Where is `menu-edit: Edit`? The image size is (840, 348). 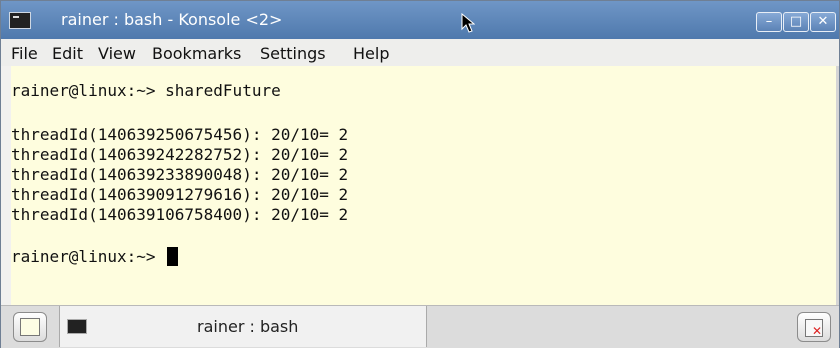 menu-edit: Edit is located at coordinates (67, 53).